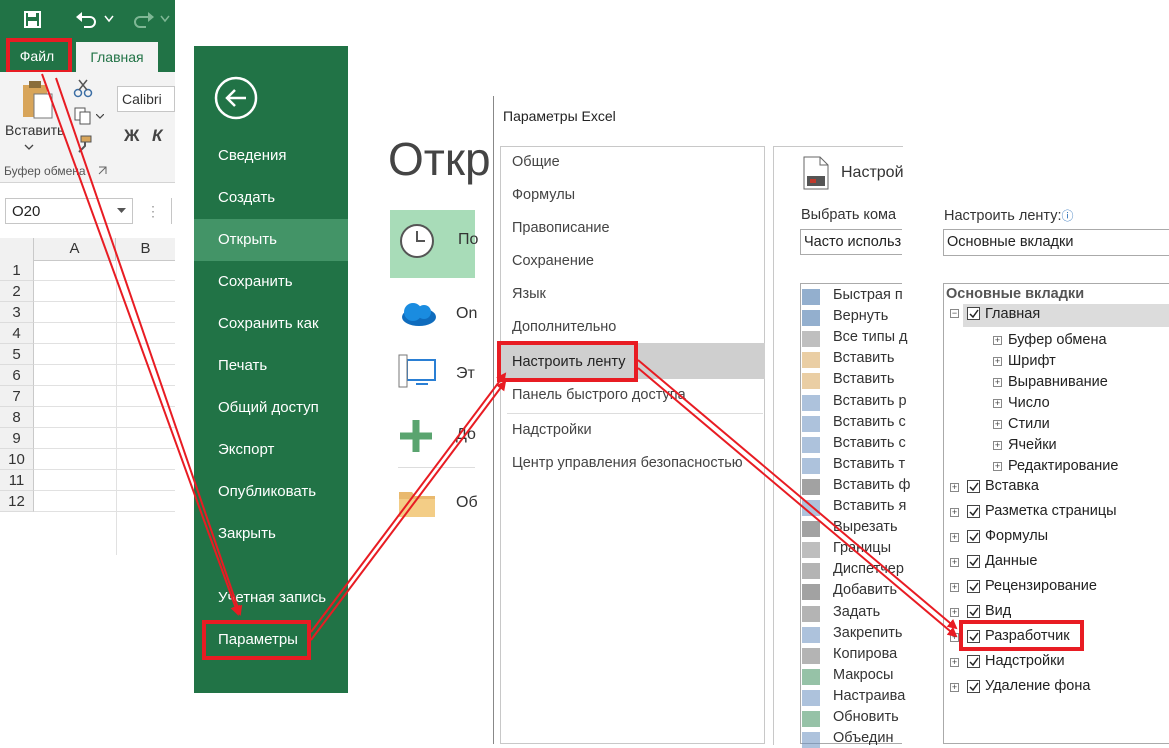  What do you see at coordinates (797, 494) in the screenshot?
I see `arrow-ribbon-to-developer` at bounding box center [797, 494].